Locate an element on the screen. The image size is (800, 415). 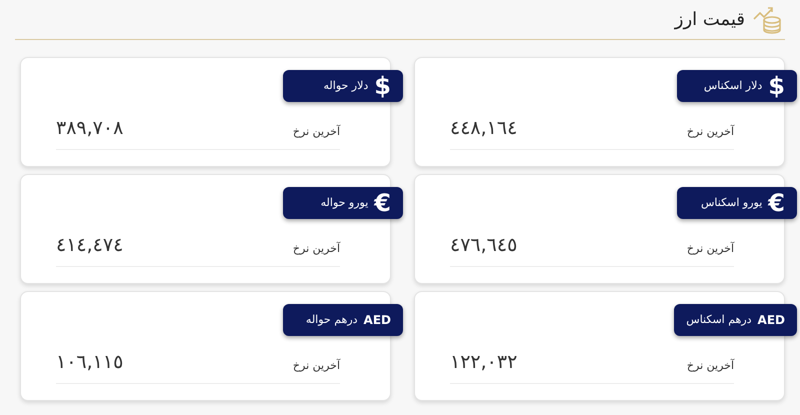
rate-value: ٤٧٦,٦٤٥ is located at coordinates (484, 245).